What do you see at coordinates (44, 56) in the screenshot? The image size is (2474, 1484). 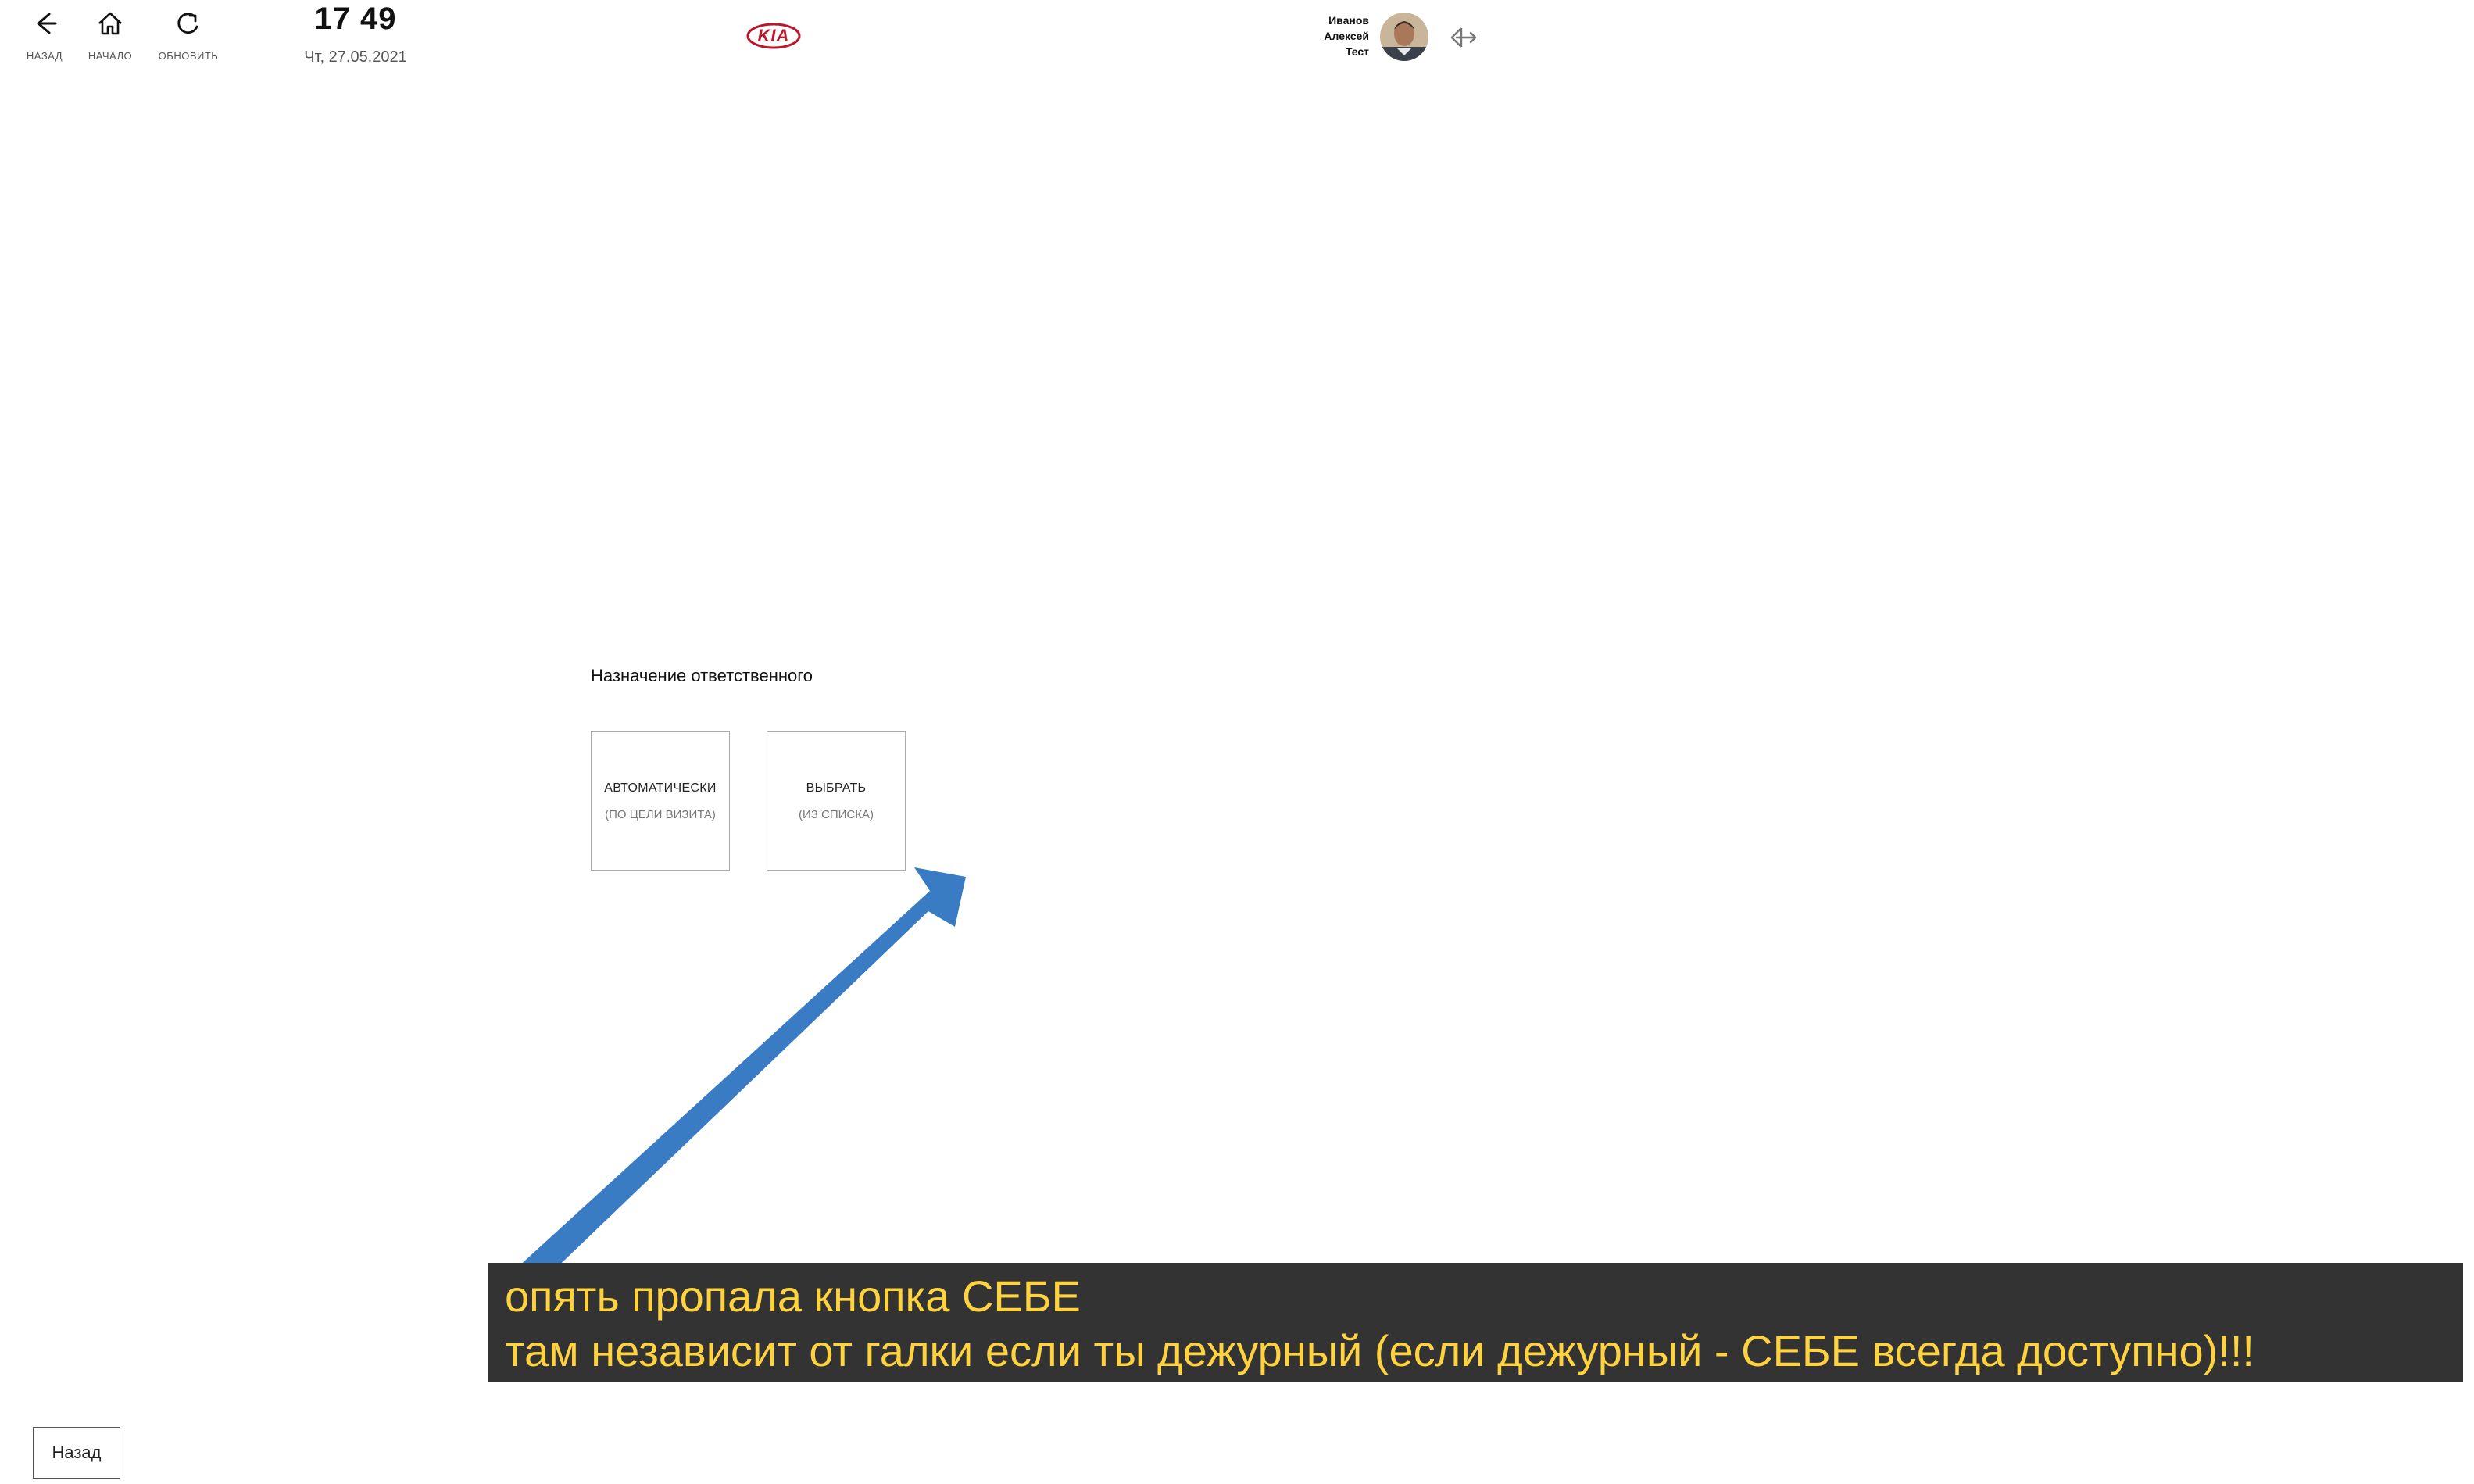 I see `back-nav-label: НАЗАД` at bounding box center [44, 56].